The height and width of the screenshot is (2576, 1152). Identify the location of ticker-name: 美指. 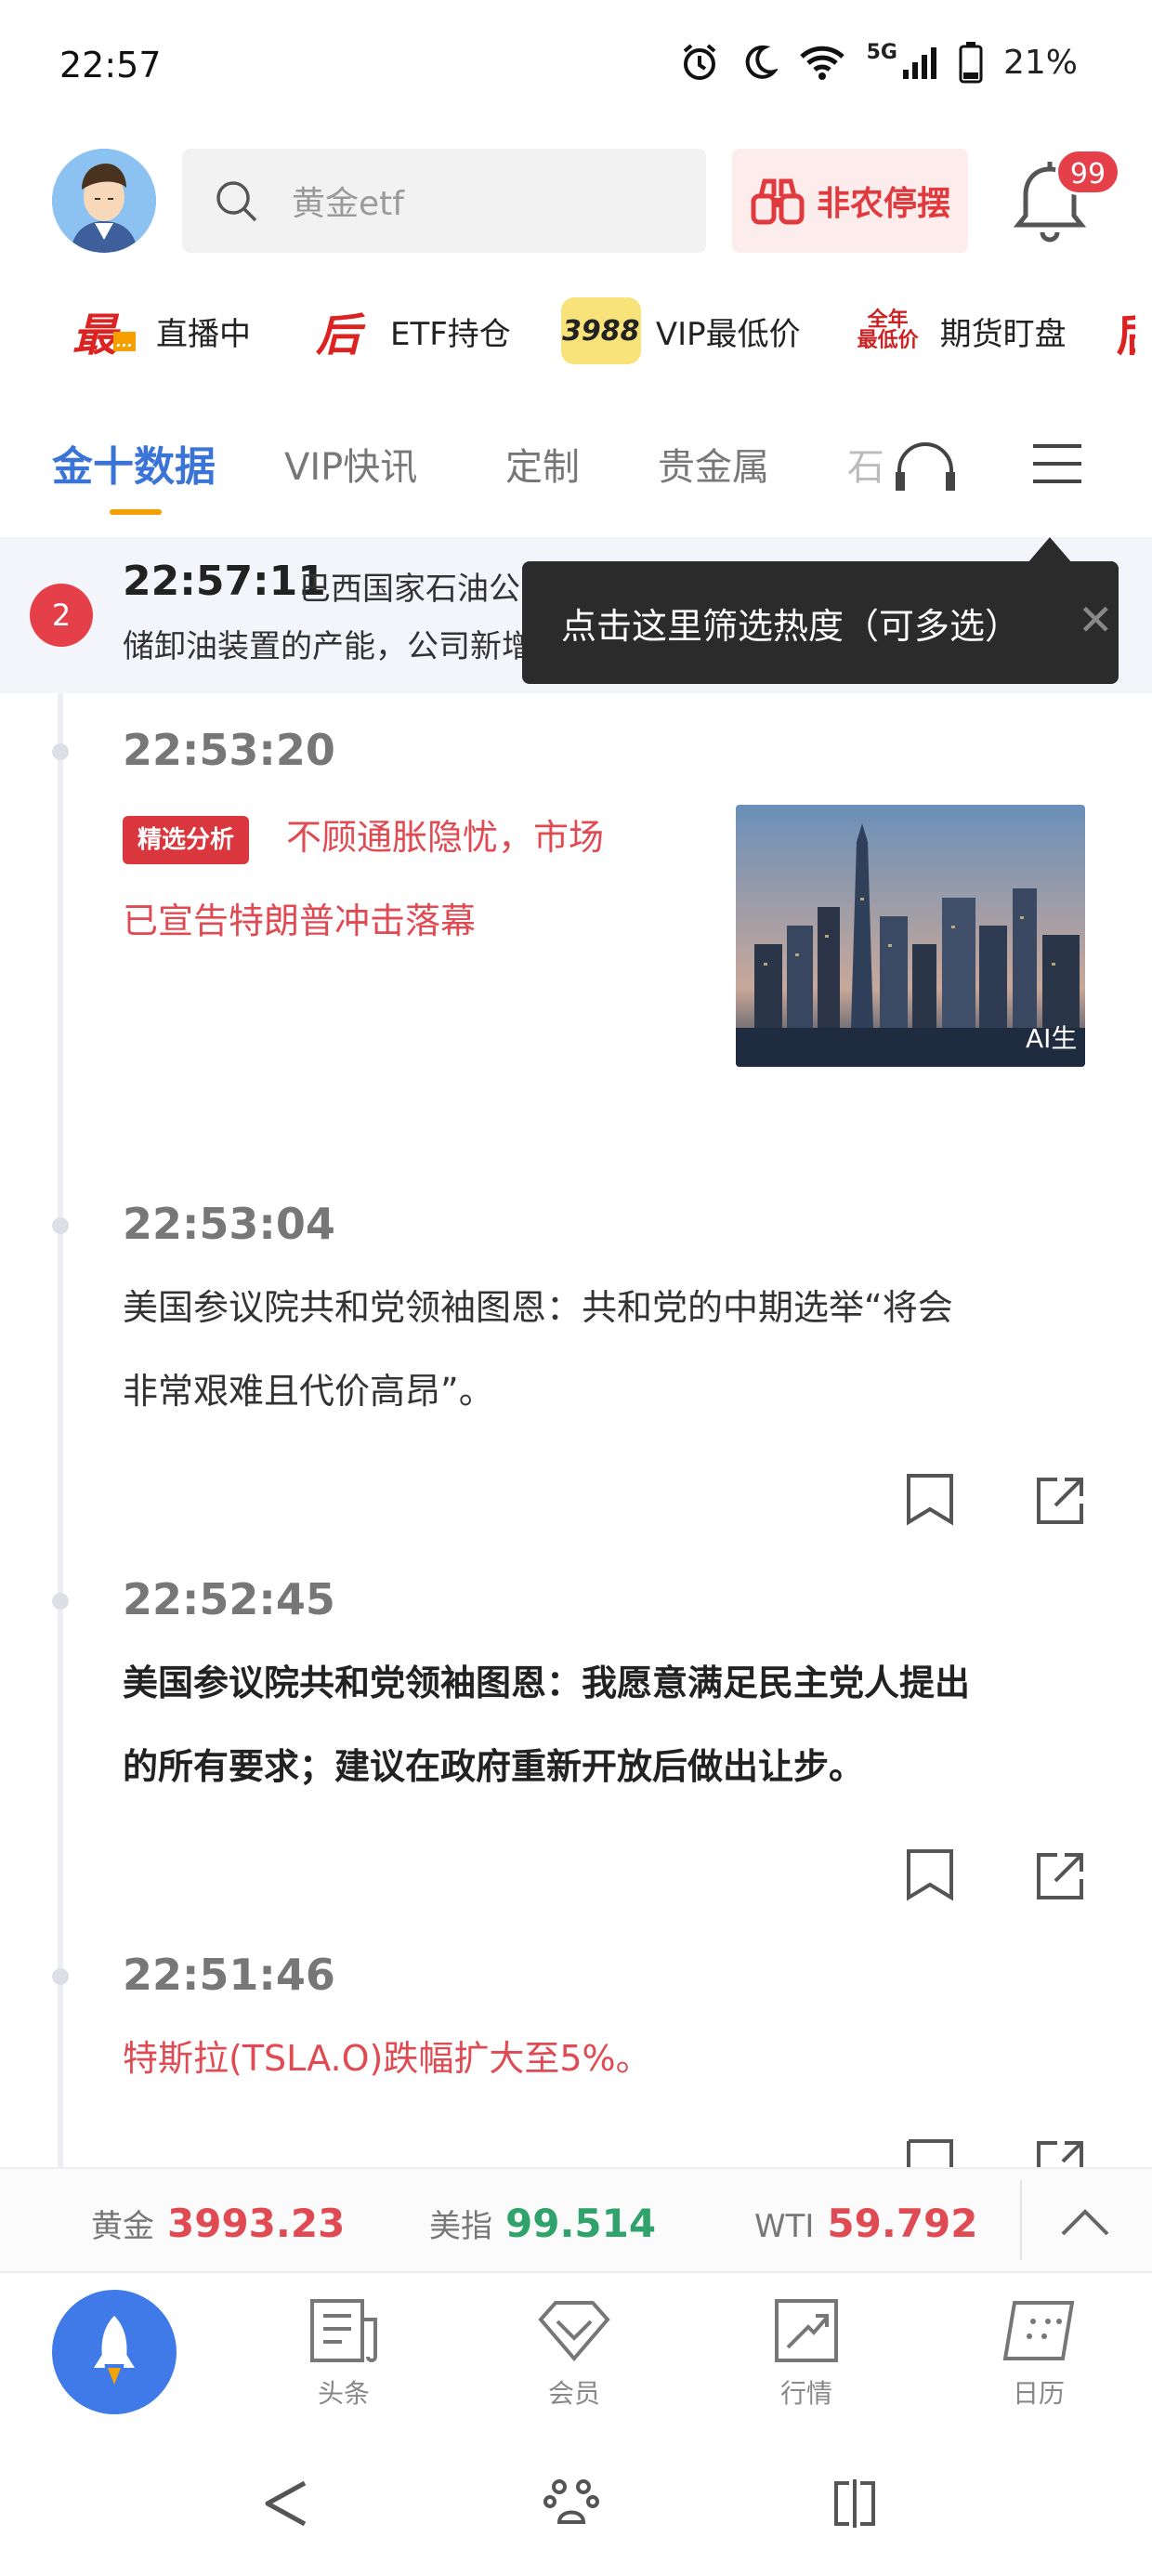
(460, 2226).